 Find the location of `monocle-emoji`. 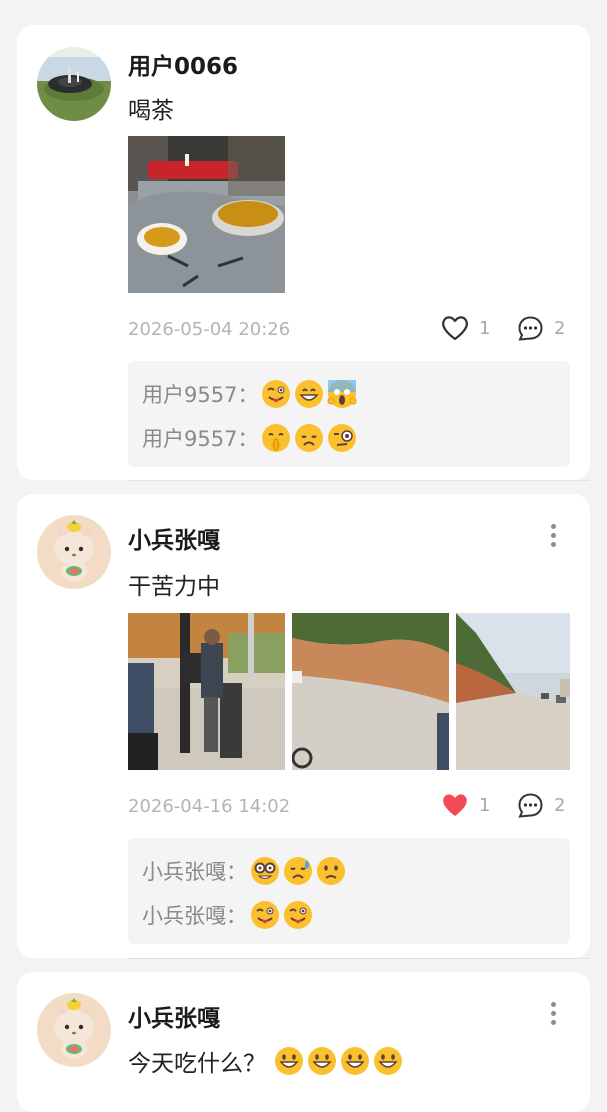

monocle-emoji is located at coordinates (342, 438).